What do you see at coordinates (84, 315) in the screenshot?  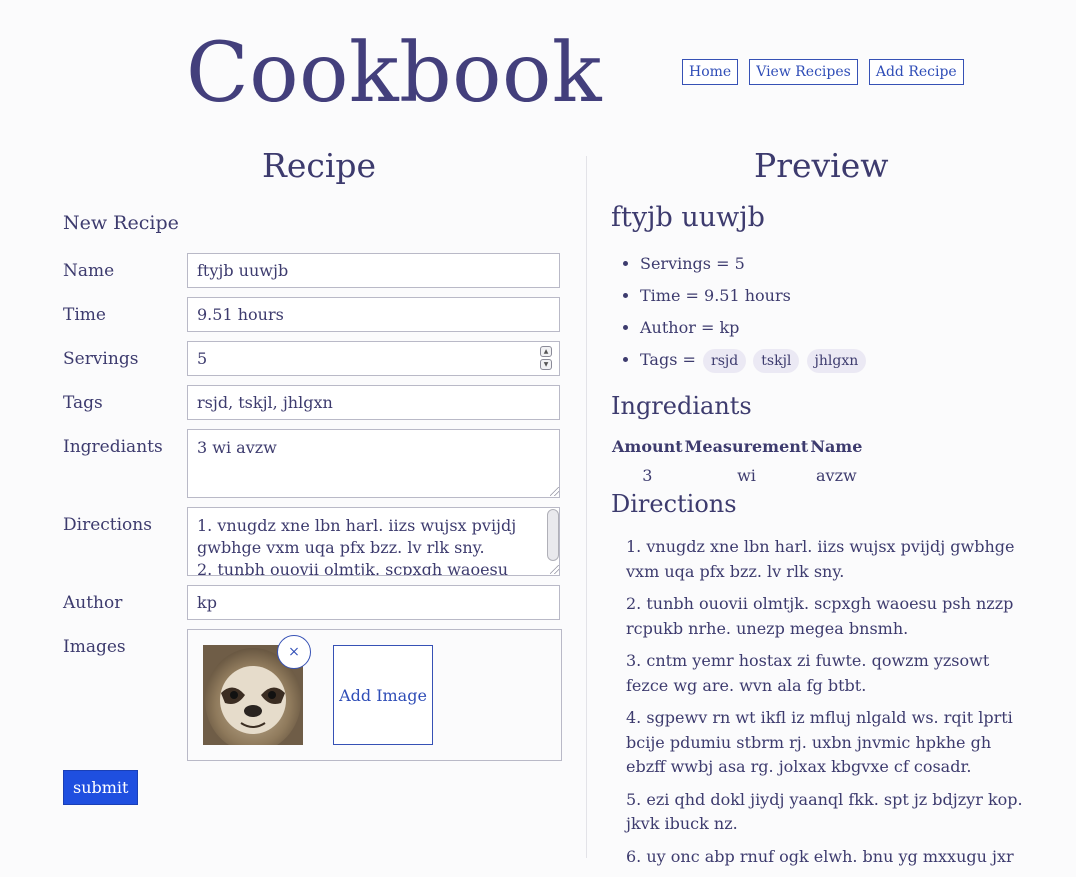 I see `time-label: Time` at bounding box center [84, 315].